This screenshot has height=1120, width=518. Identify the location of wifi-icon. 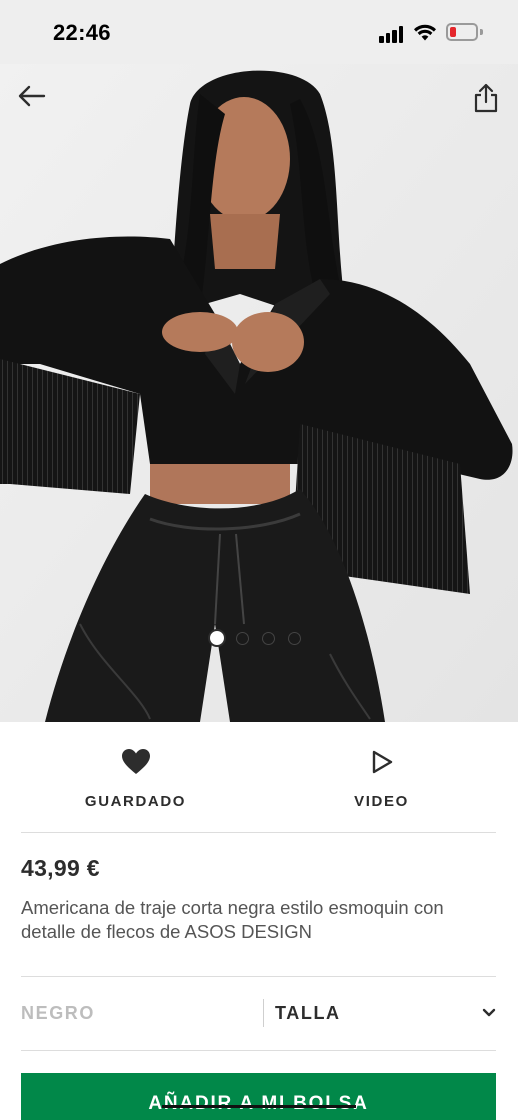
(425, 32).